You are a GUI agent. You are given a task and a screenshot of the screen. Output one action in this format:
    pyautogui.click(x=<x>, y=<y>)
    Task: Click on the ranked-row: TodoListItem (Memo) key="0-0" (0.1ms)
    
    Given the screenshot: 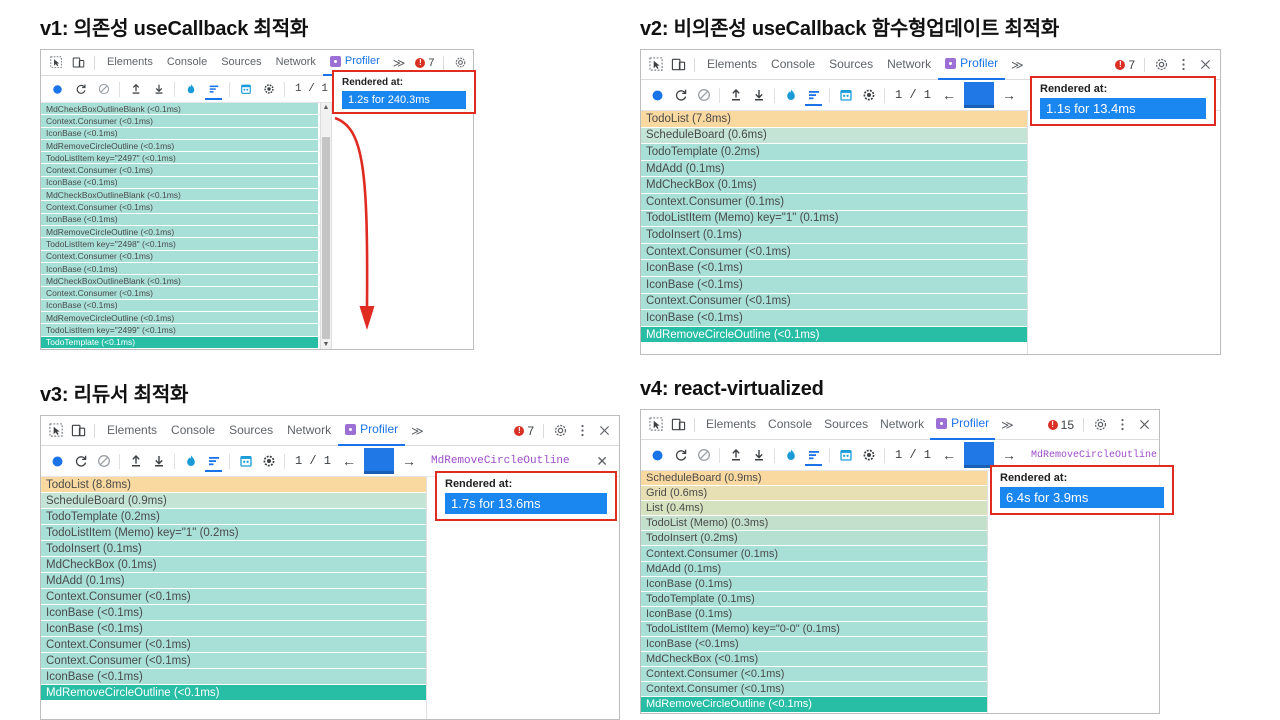 What is the action you would take?
    pyautogui.click(x=814, y=629)
    